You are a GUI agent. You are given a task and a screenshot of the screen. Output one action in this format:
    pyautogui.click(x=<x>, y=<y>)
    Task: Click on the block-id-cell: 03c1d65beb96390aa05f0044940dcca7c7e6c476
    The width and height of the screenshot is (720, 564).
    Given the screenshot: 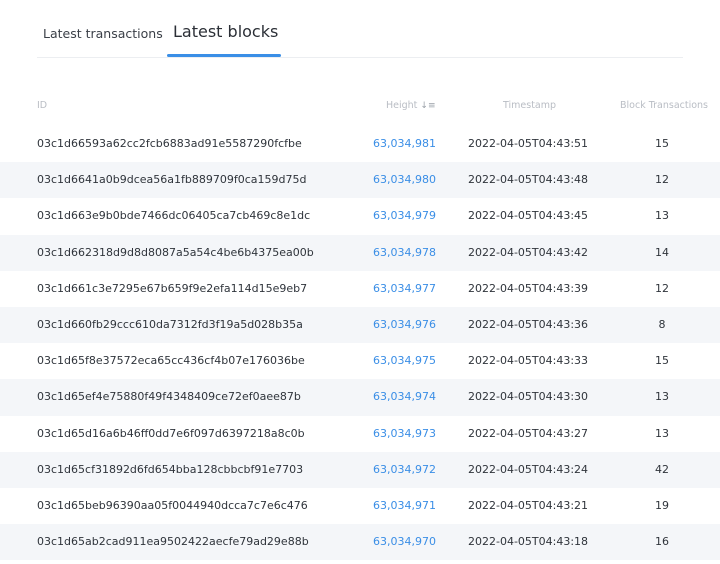 What is the action you would take?
    pyautogui.click(x=172, y=505)
    